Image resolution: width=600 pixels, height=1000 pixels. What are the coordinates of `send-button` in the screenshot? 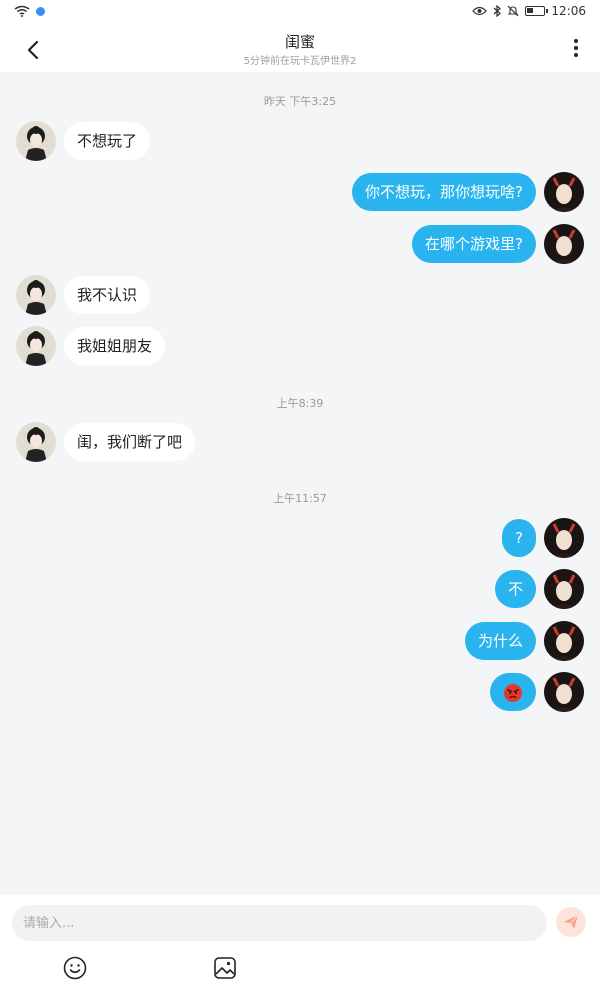 It's located at (571, 922).